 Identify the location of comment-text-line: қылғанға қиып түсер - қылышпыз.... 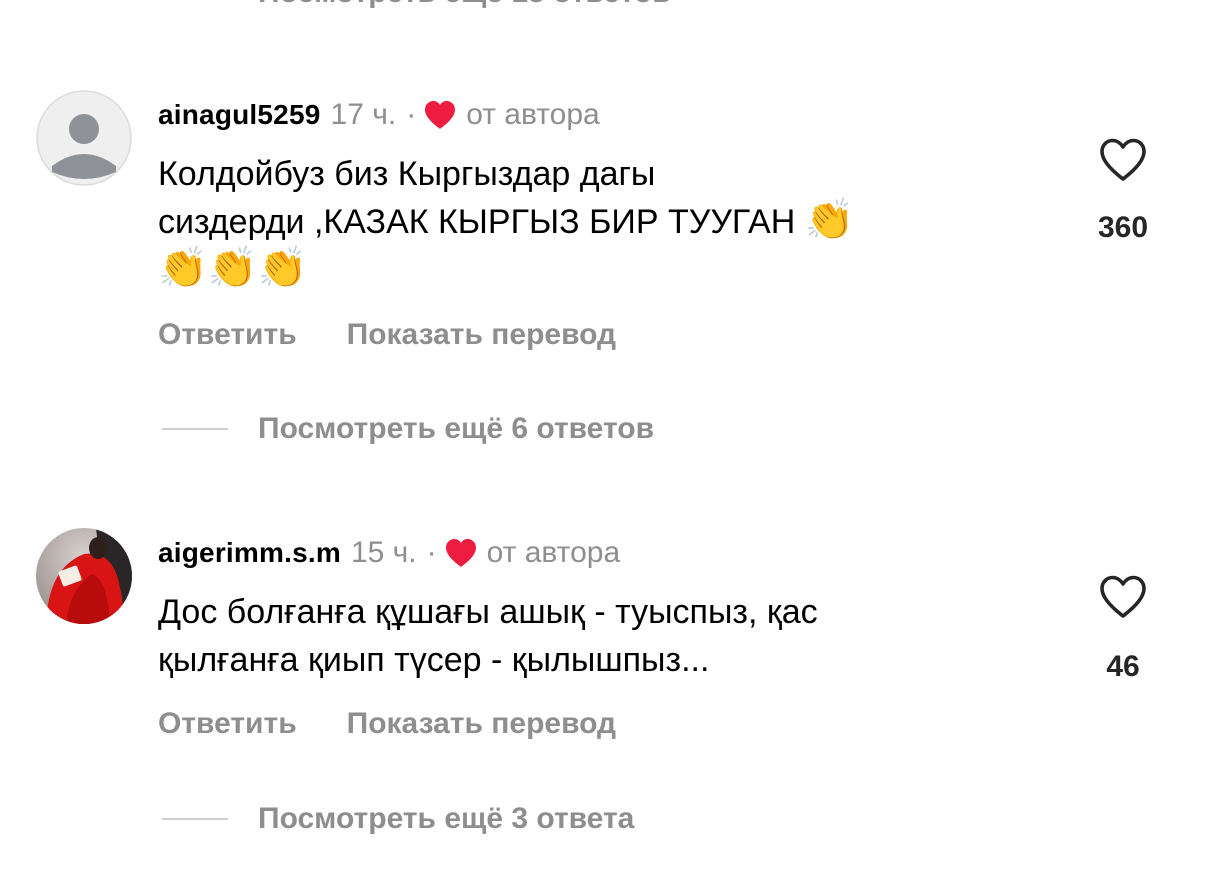
(434, 660).